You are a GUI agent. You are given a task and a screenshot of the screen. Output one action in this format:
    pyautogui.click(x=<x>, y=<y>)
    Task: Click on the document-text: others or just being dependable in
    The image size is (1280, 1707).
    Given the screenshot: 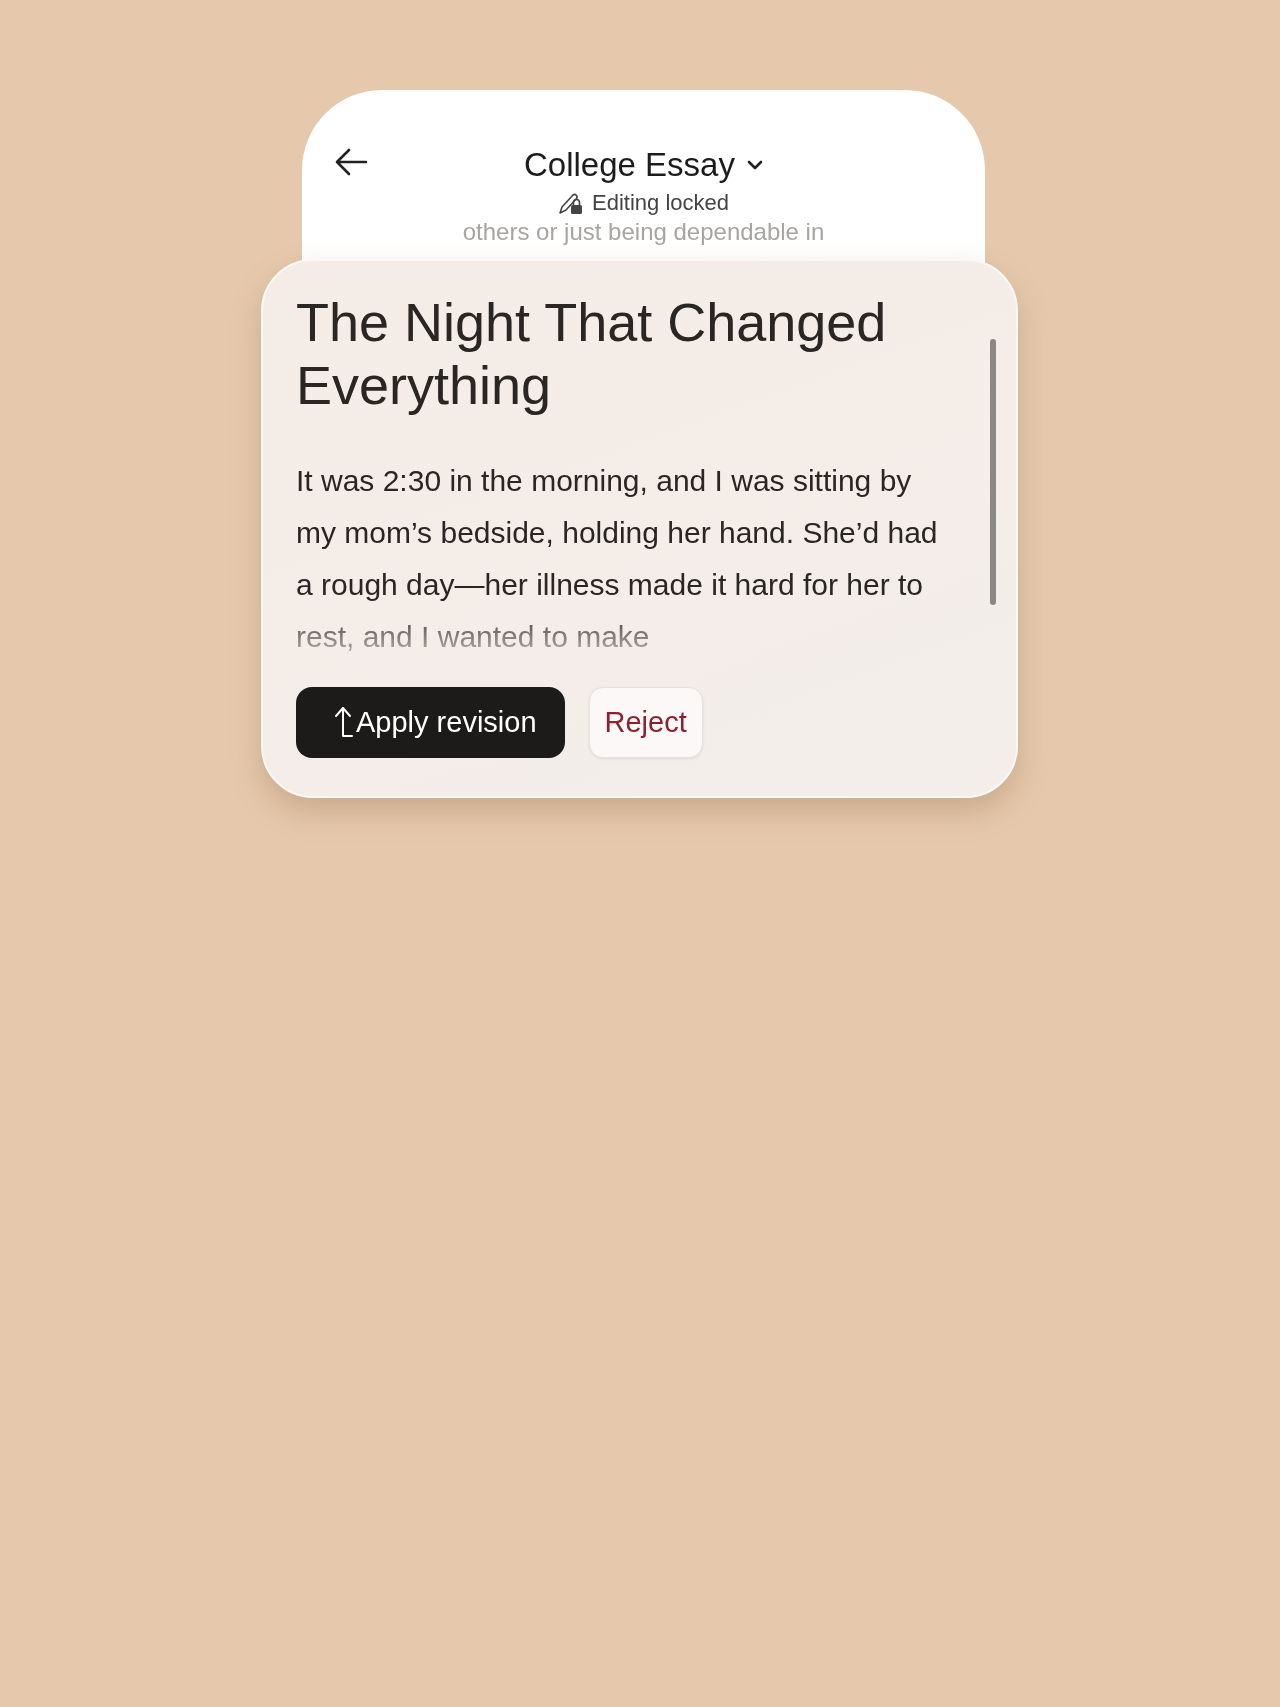 What is the action you would take?
    pyautogui.click(x=643, y=232)
    